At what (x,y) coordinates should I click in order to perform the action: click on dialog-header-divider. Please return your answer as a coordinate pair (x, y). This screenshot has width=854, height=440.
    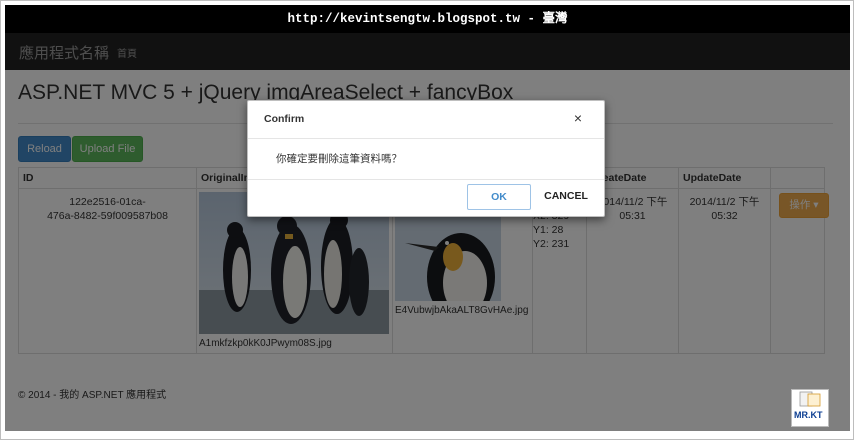
    Looking at the image, I should click on (426, 138).